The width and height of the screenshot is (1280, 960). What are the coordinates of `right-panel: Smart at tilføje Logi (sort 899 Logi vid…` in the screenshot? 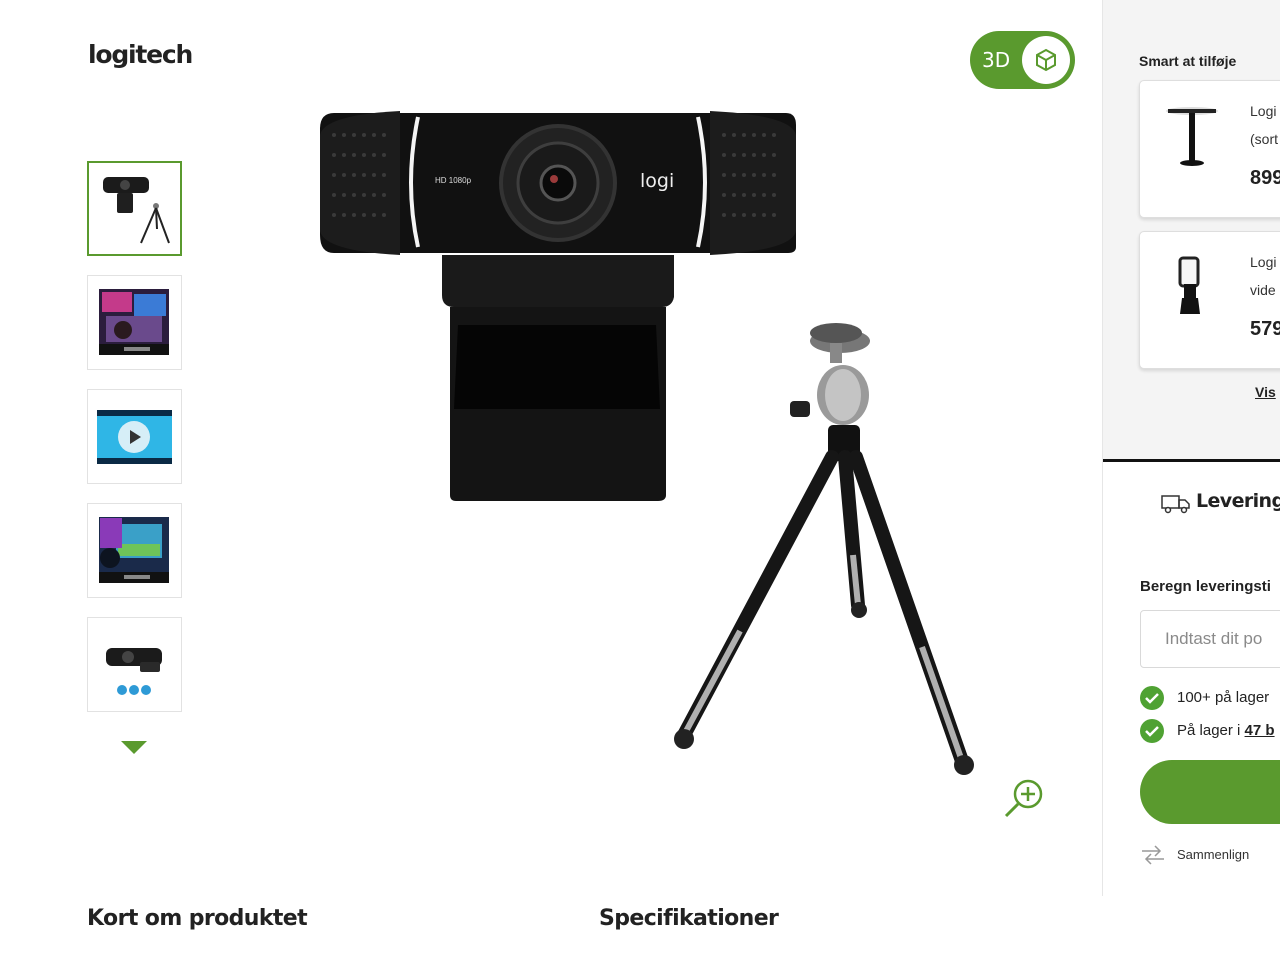 It's located at (1191, 448).